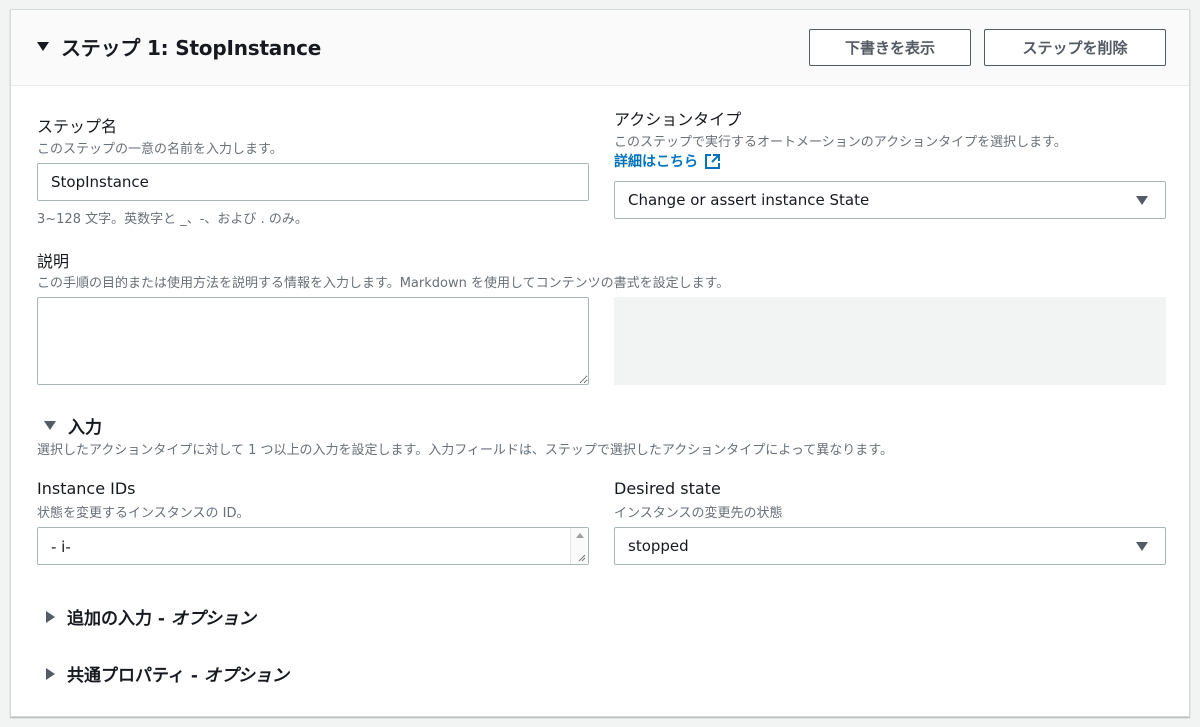 The height and width of the screenshot is (727, 1200). Describe the element at coordinates (77, 126) in the screenshot. I see `step-name-label: ステップ名` at that location.